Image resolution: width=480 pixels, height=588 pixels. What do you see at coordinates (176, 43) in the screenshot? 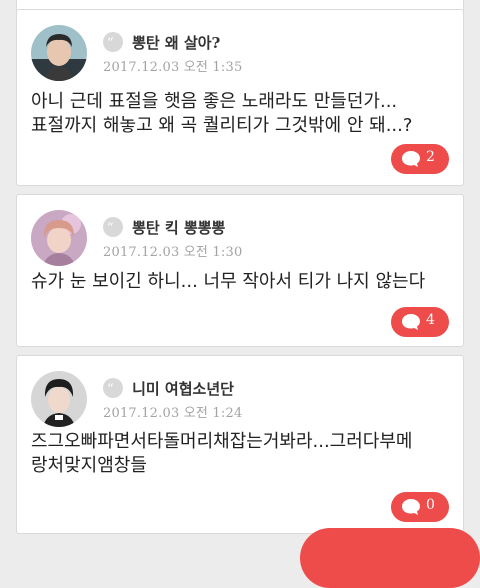
I see `post-title: 뽕탄 왜 살아?` at bounding box center [176, 43].